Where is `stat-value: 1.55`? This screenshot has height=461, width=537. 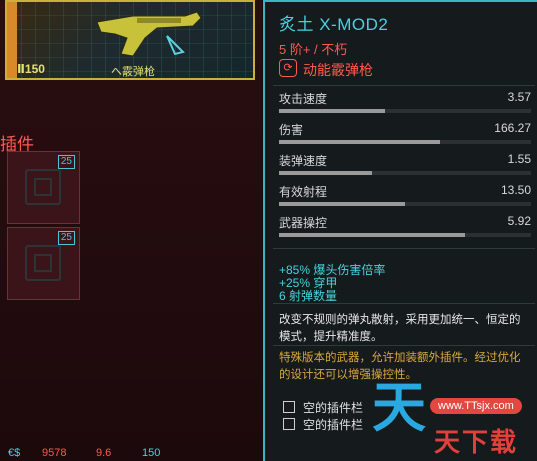
stat-value: 1.55 is located at coordinates (519, 159).